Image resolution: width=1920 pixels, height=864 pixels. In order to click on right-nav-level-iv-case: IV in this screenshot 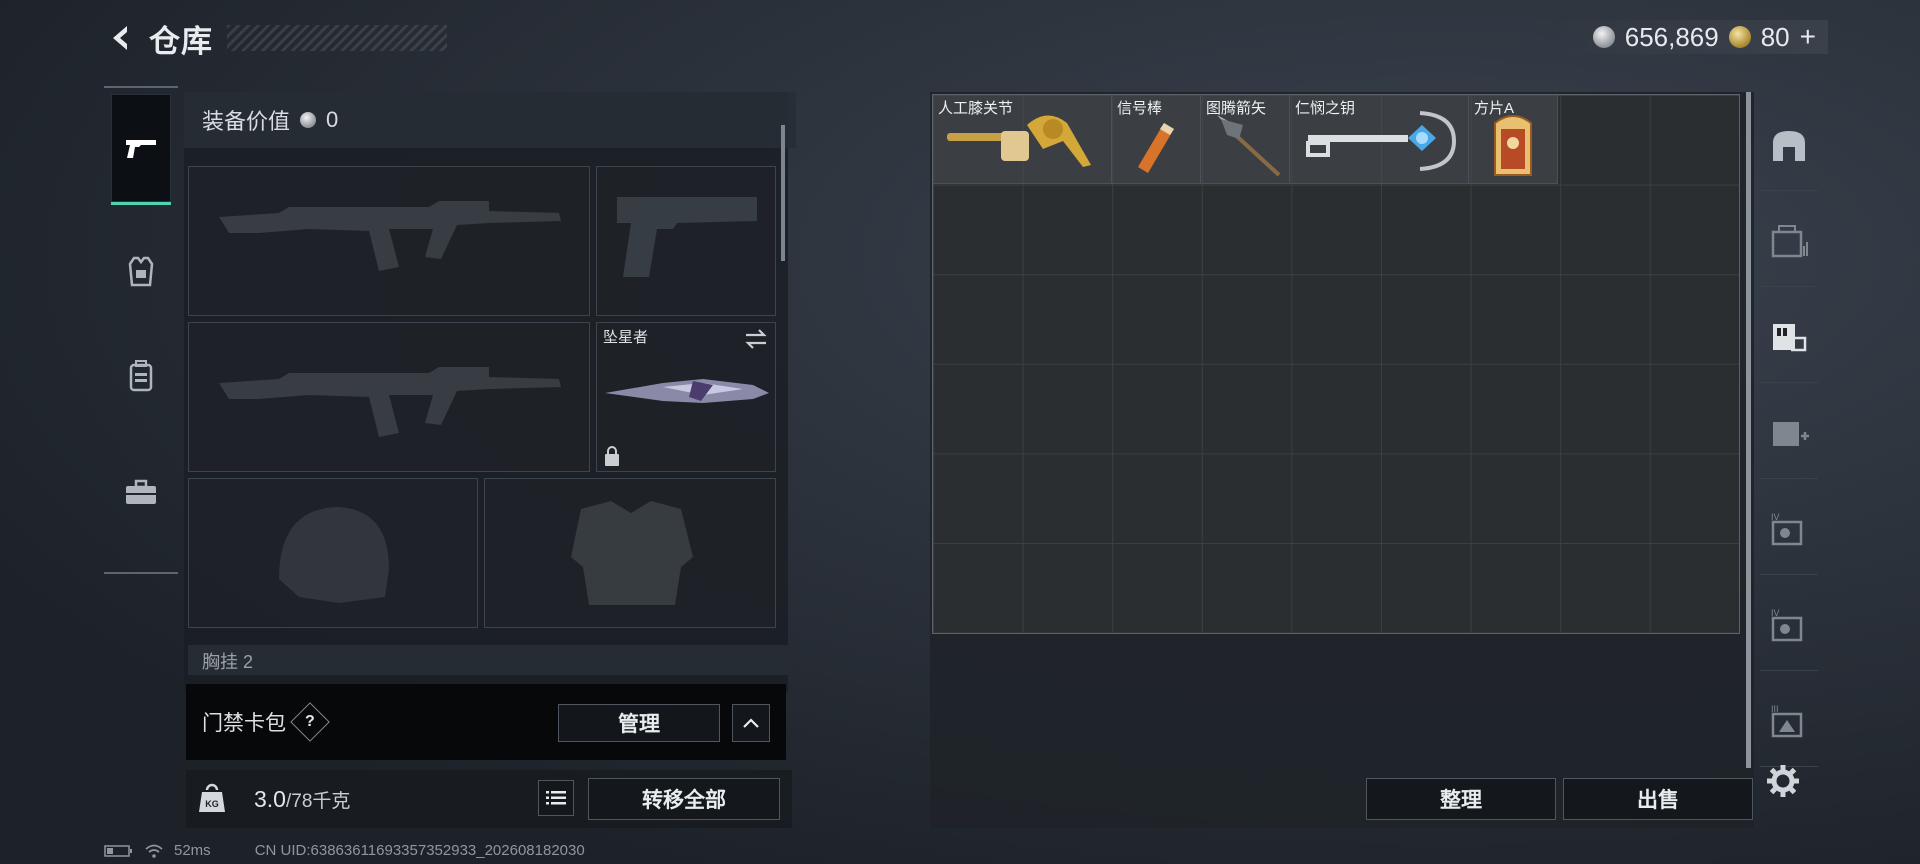, I will do `click(1789, 529)`.